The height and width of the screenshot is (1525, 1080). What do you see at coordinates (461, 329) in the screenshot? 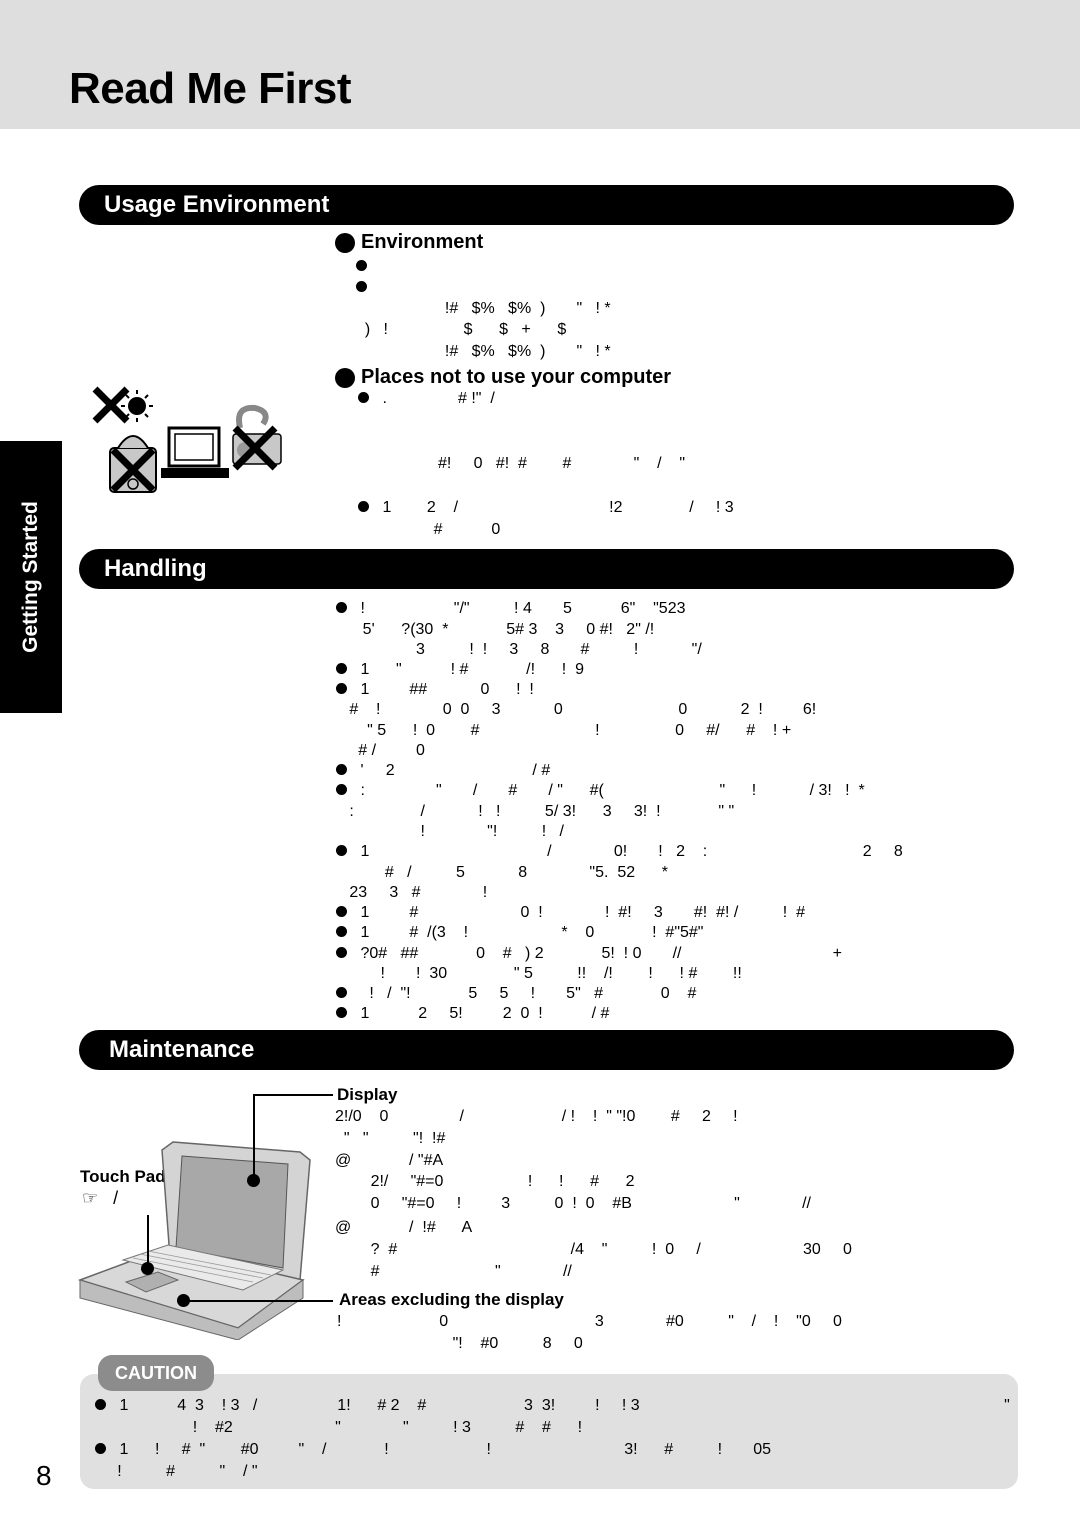
I see `environment-line: ) ! $ $ + $` at bounding box center [461, 329].